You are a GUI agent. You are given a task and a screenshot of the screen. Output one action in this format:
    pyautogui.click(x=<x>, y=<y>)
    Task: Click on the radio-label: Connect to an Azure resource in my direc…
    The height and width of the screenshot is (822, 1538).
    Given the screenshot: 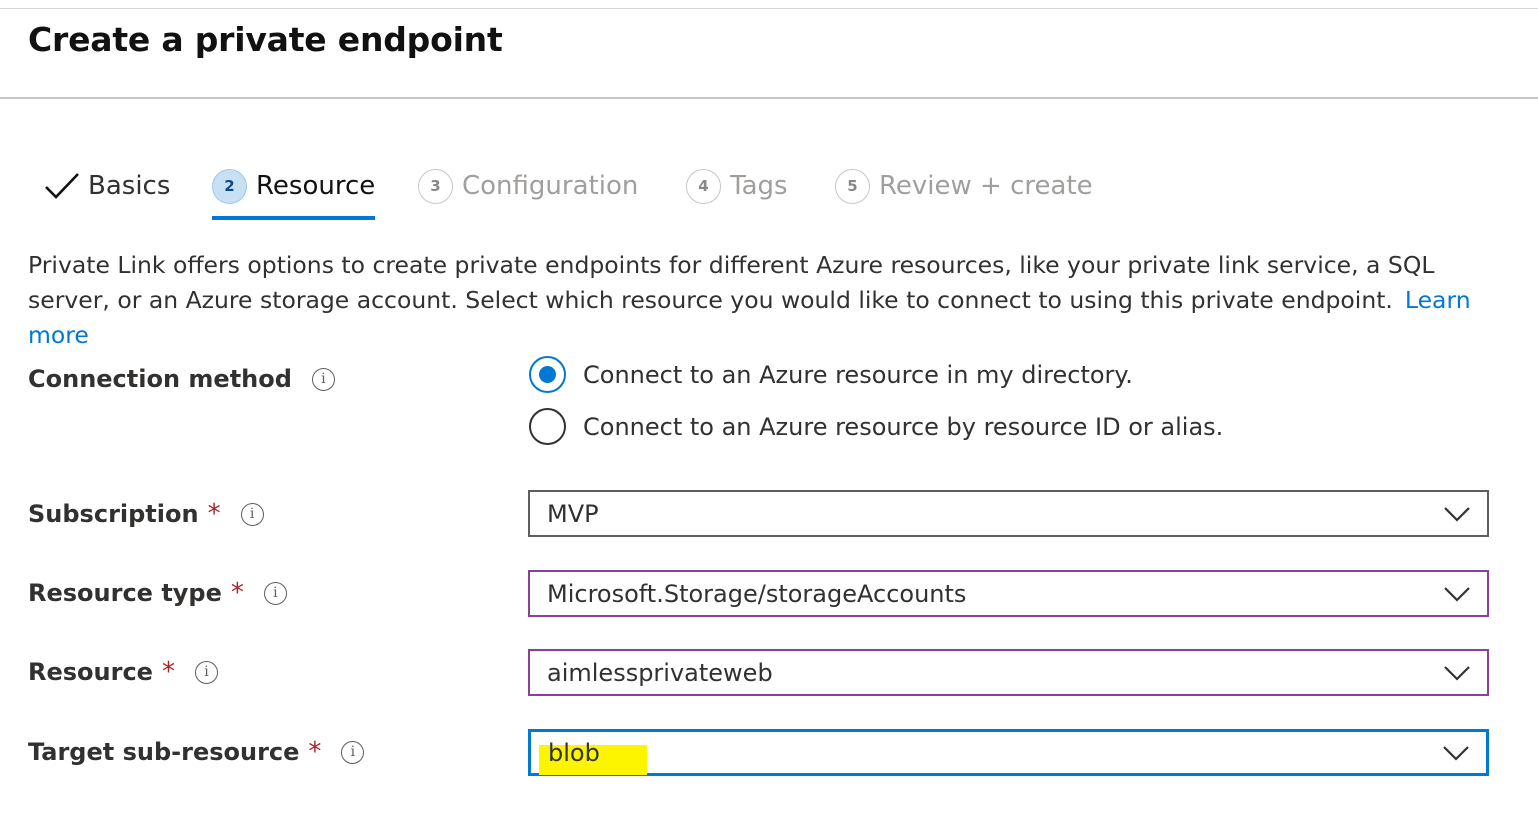 What is the action you would take?
    pyautogui.click(x=858, y=374)
    